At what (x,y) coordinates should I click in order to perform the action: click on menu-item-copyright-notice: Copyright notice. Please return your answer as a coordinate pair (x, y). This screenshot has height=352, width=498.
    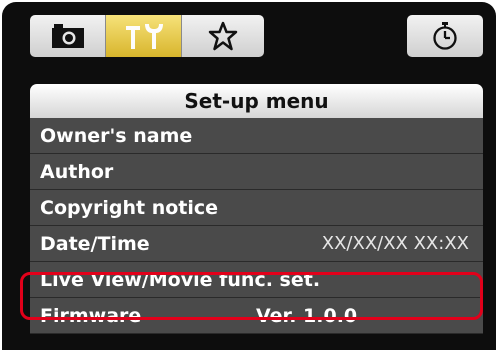
    Looking at the image, I should click on (256, 208).